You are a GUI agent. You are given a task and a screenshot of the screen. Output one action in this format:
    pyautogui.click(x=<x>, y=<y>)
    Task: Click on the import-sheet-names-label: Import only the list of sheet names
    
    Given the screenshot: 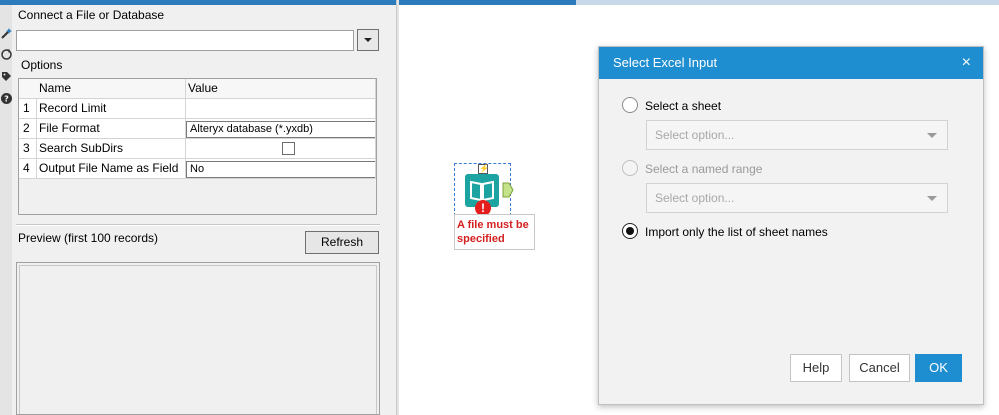 What is the action you would take?
    pyautogui.click(x=736, y=232)
    